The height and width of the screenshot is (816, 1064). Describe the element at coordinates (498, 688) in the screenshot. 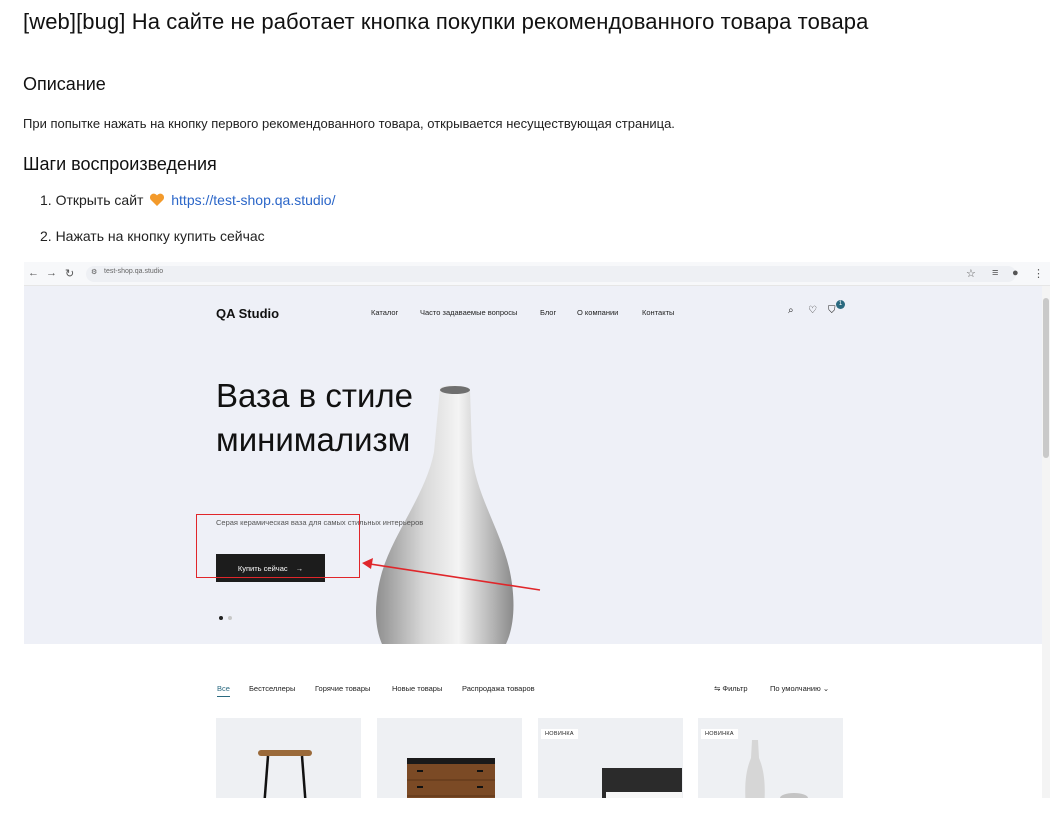

I see `tab-sale: Распродажа товаров` at that location.